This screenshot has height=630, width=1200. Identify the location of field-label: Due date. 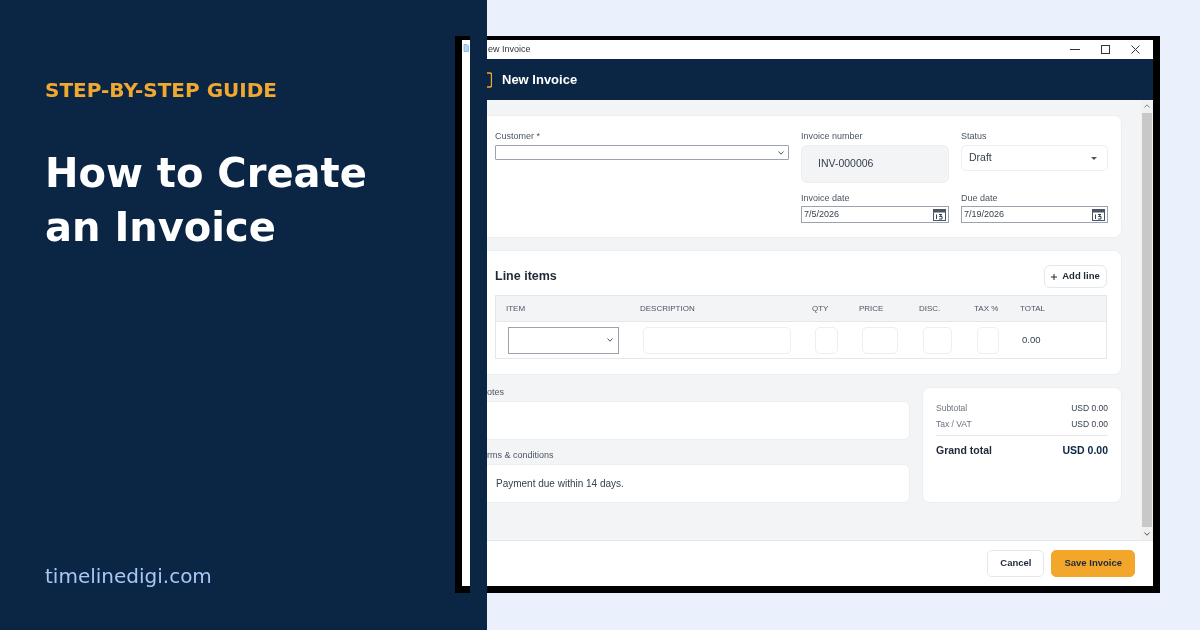
(980, 198).